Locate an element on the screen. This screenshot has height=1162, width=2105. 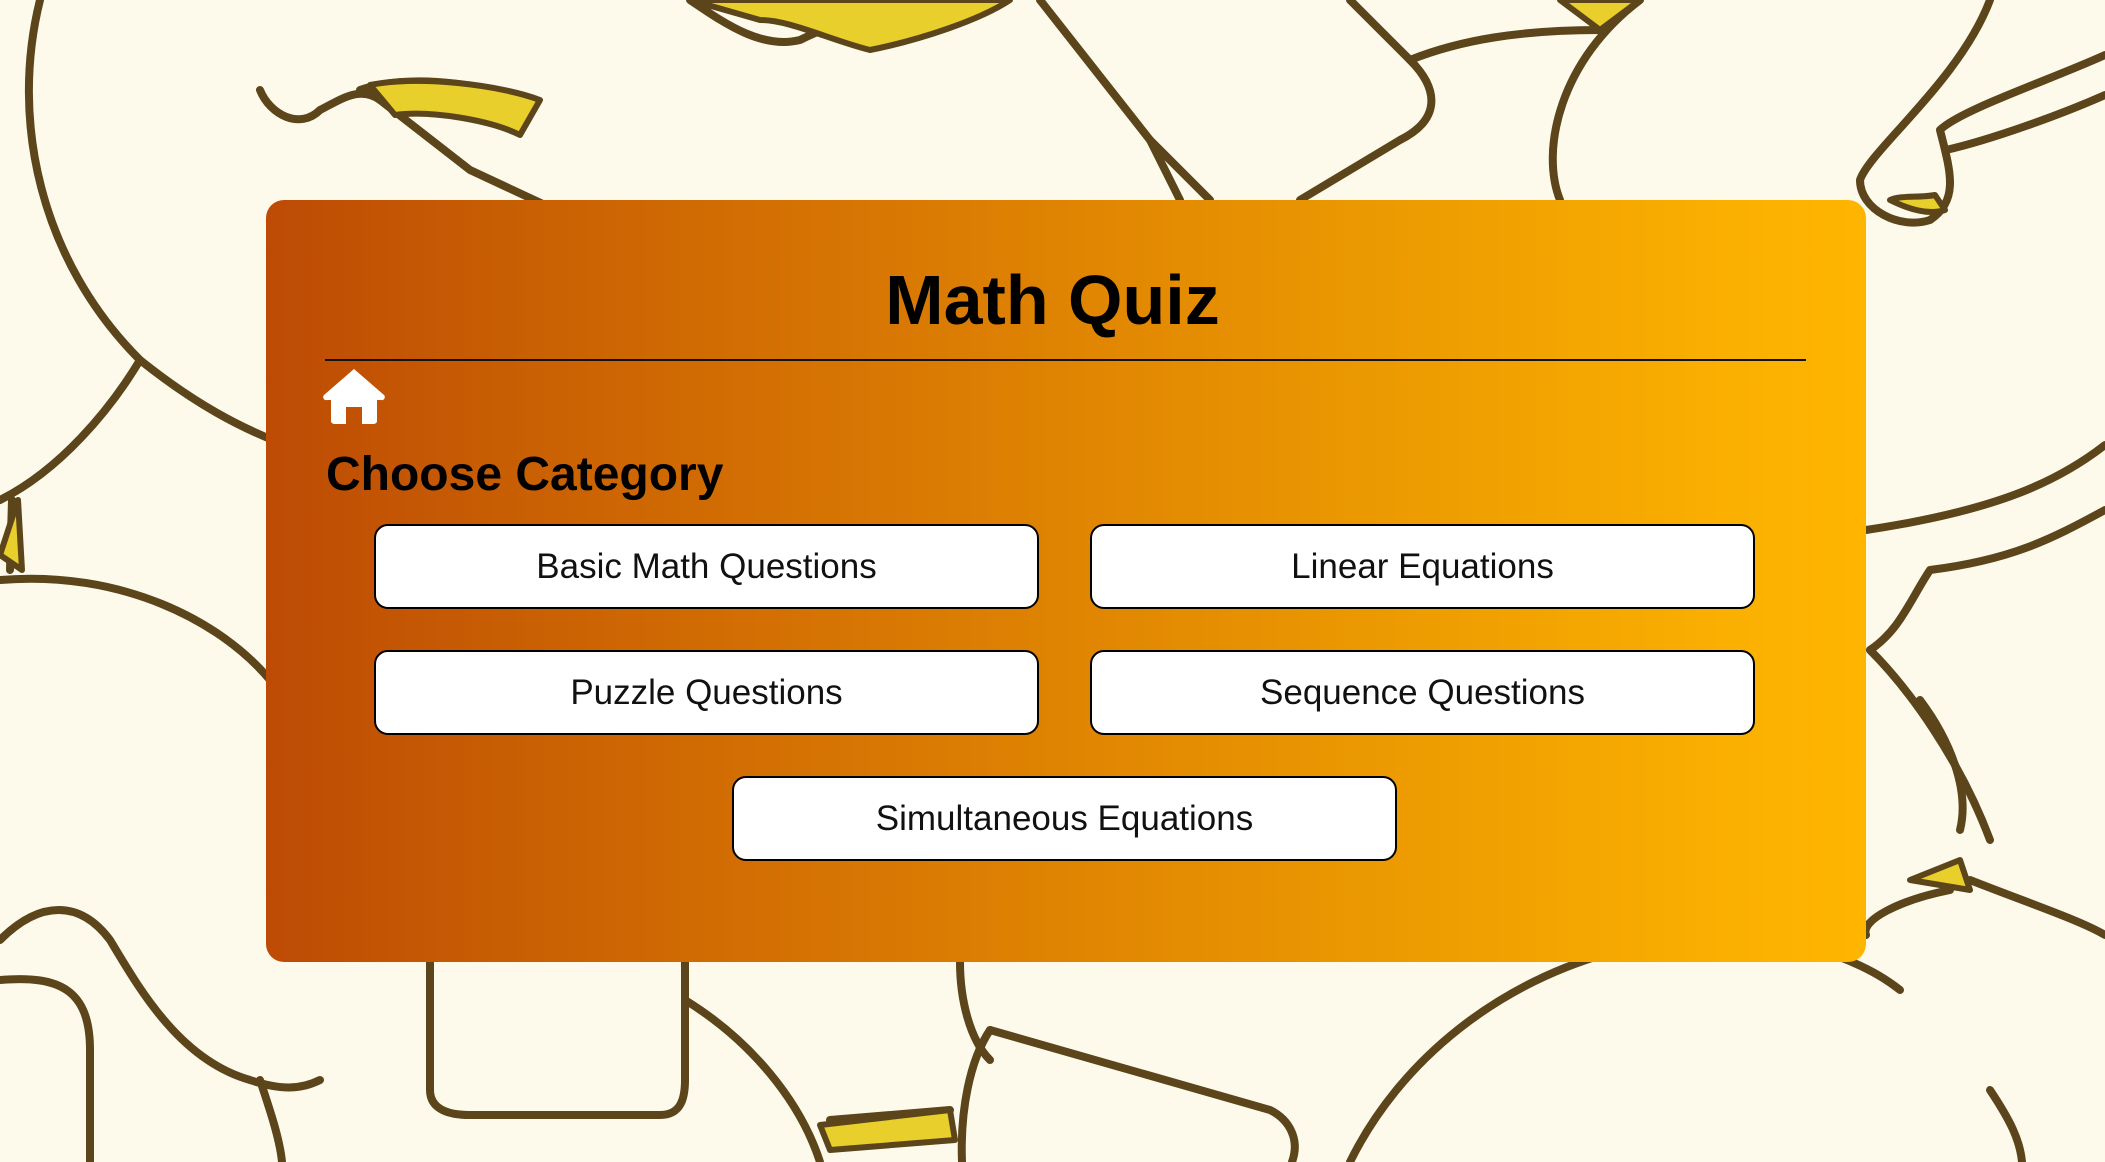
simultaneous-equations-button: Simultaneous Equations is located at coordinates (1064, 818).